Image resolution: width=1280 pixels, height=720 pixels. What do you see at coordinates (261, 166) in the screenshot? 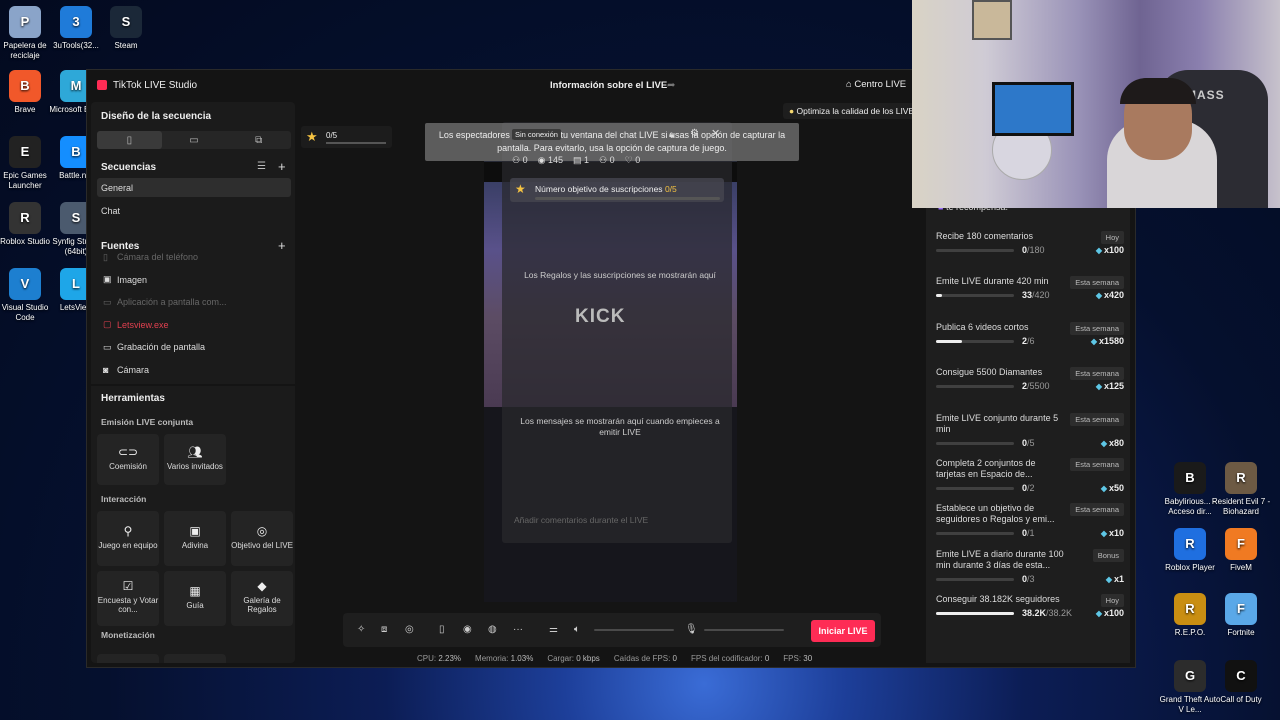
I see `list-icon: ☰` at bounding box center [261, 166].